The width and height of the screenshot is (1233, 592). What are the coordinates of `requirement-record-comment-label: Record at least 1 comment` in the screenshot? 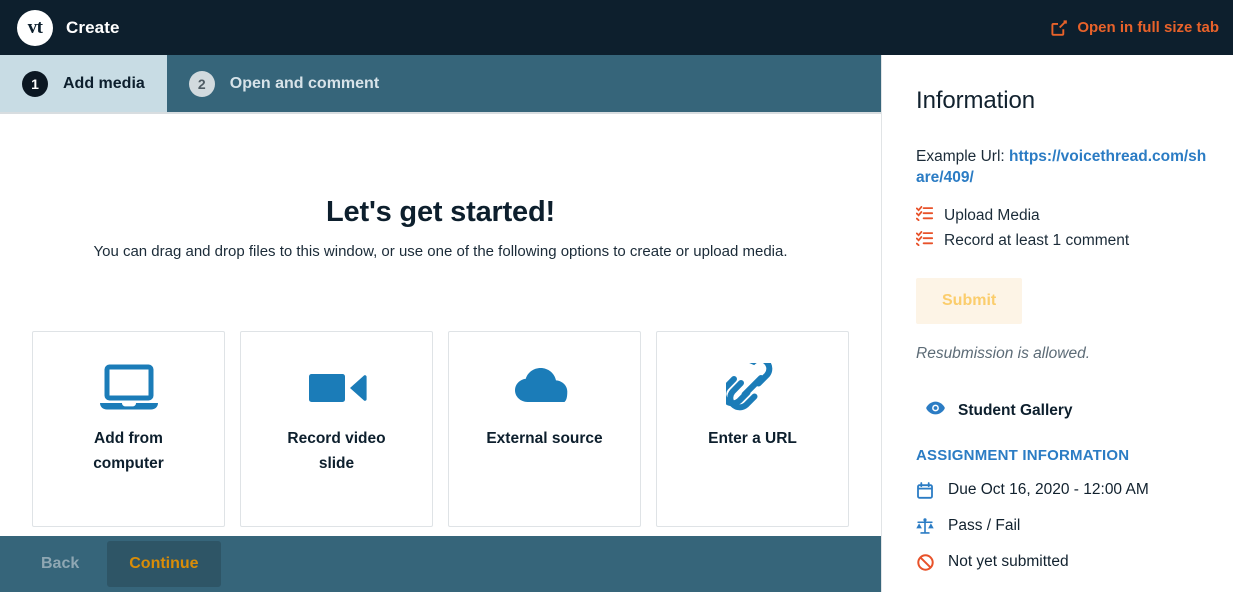 It's located at (1037, 241).